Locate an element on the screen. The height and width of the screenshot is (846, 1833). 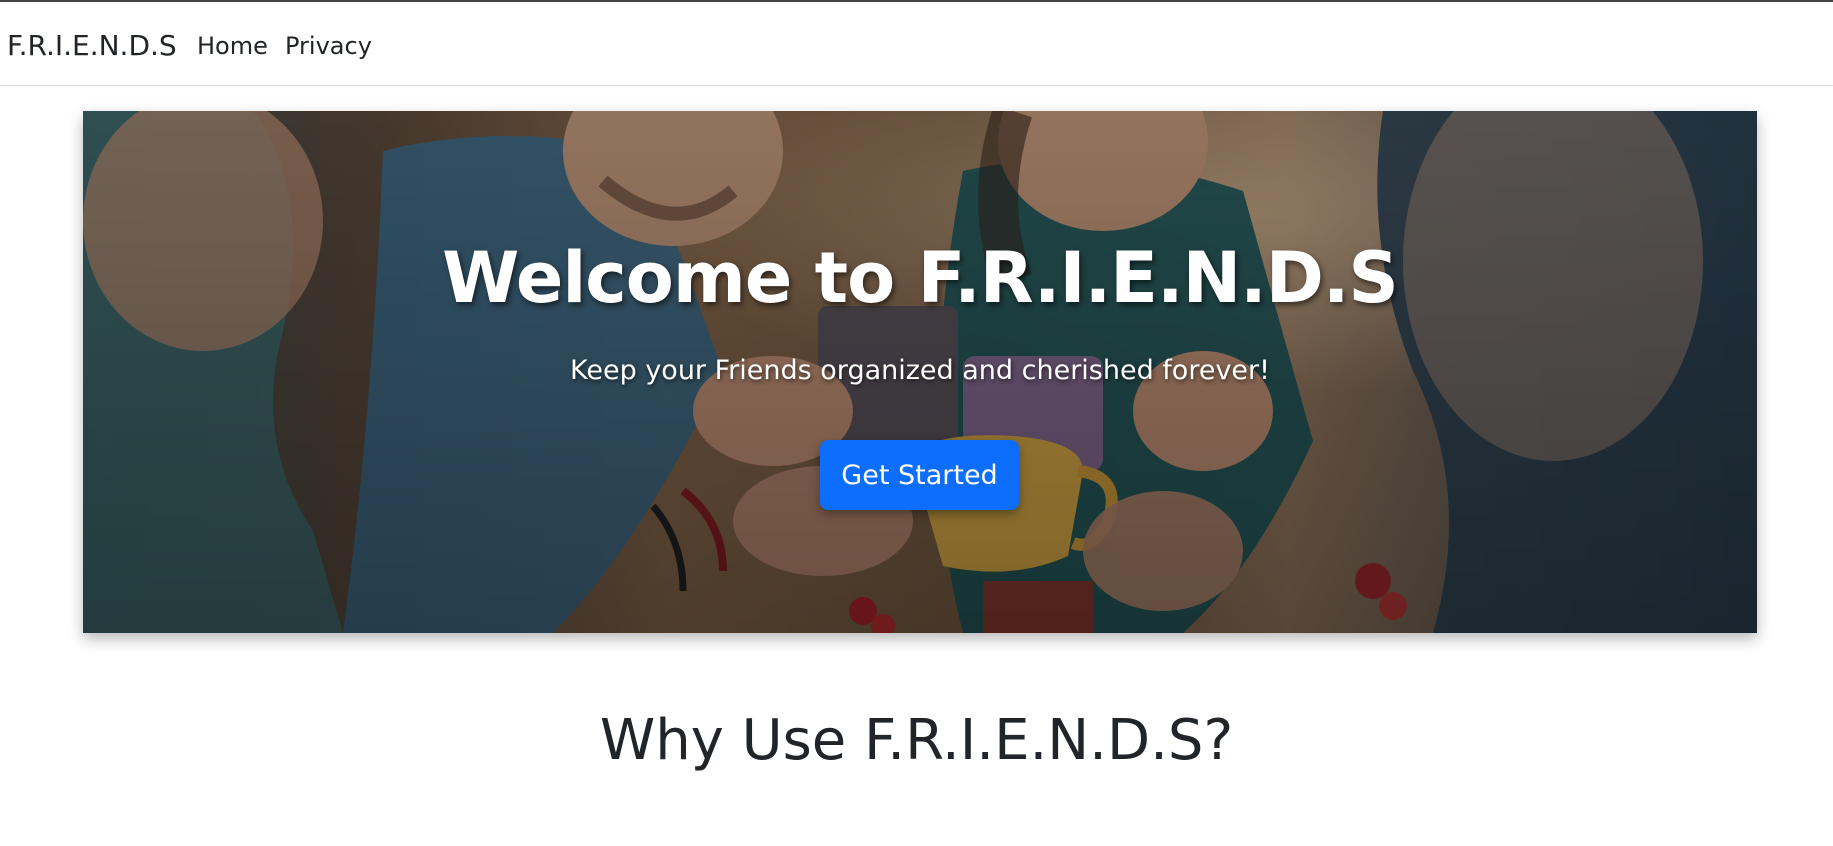
get-started-button: Get Started is located at coordinates (919, 475).